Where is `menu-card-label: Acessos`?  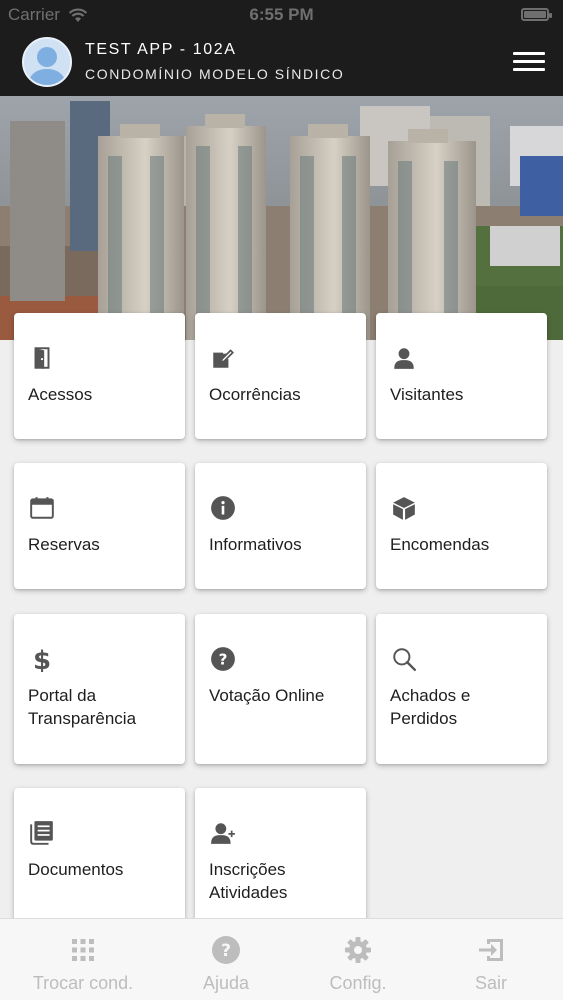 menu-card-label: Acessos is located at coordinates (60, 394).